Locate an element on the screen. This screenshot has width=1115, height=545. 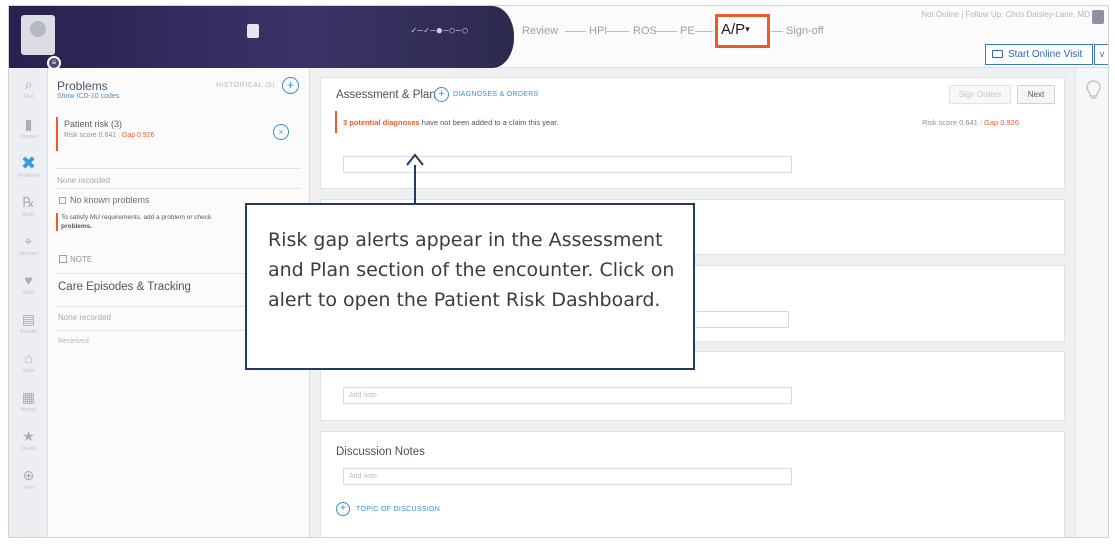
rail-item: ⌕ Find is located at coordinates (28, 90).